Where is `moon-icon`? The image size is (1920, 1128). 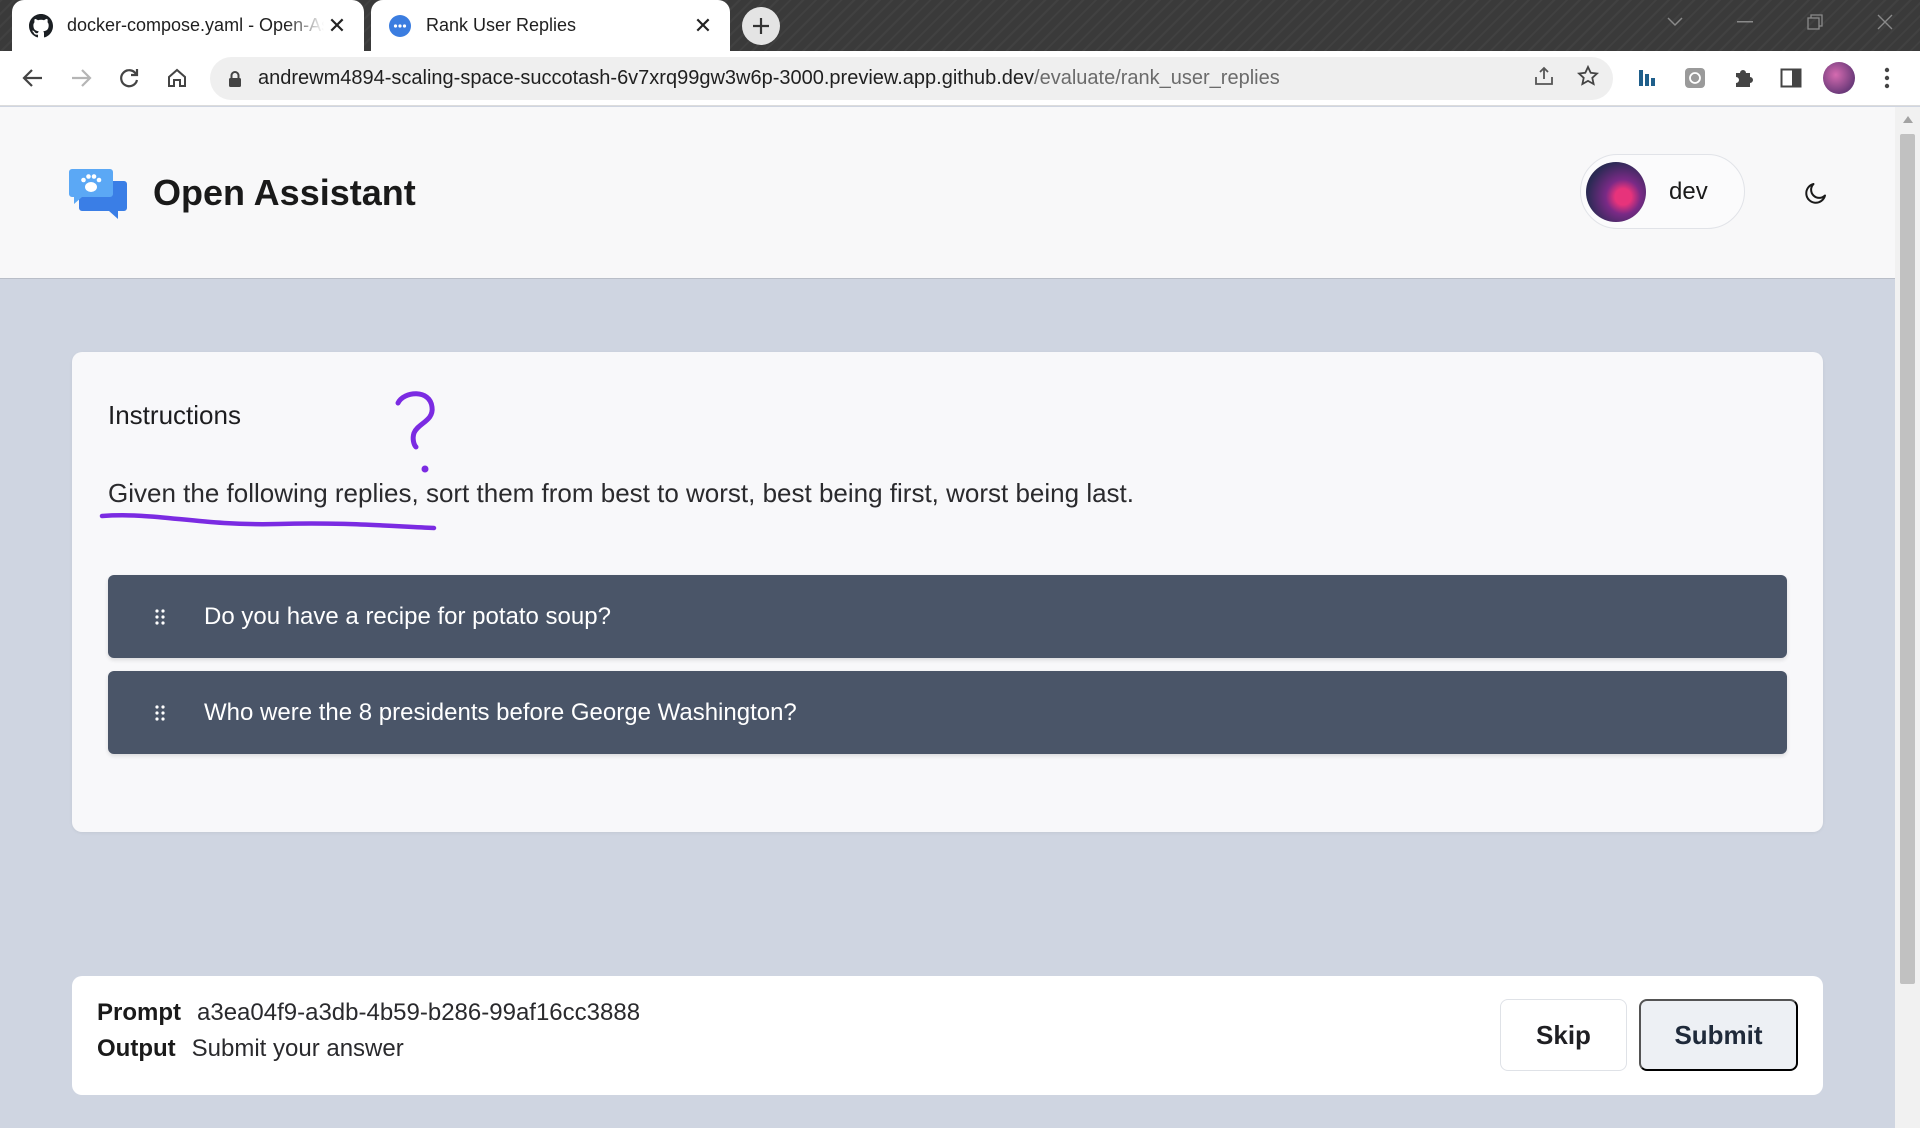 moon-icon is located at coordinates (1815, 193).